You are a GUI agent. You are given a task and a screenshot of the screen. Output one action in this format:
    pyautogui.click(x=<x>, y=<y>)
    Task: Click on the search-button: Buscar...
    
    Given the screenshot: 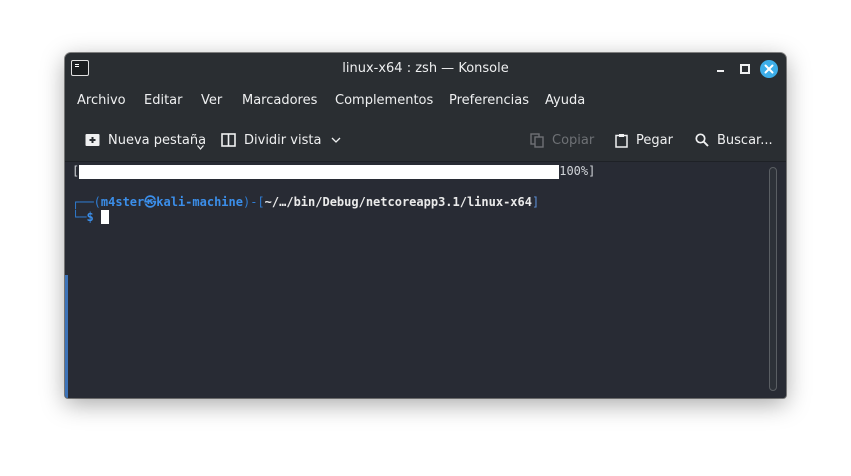 What is the action you would take?
    pyautogui.click(x=734, y=140)
    